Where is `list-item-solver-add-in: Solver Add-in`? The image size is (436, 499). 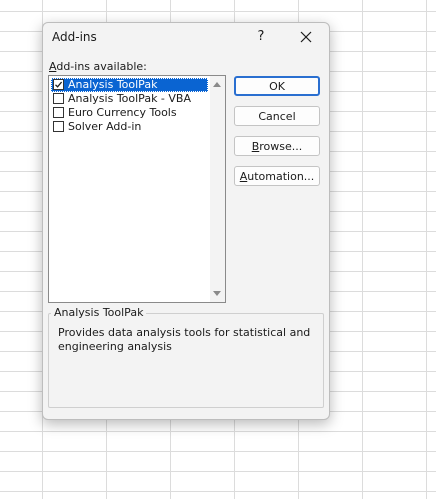
list-item-solver-add-in: Solver Add-in is located at coordinates (129, 127).